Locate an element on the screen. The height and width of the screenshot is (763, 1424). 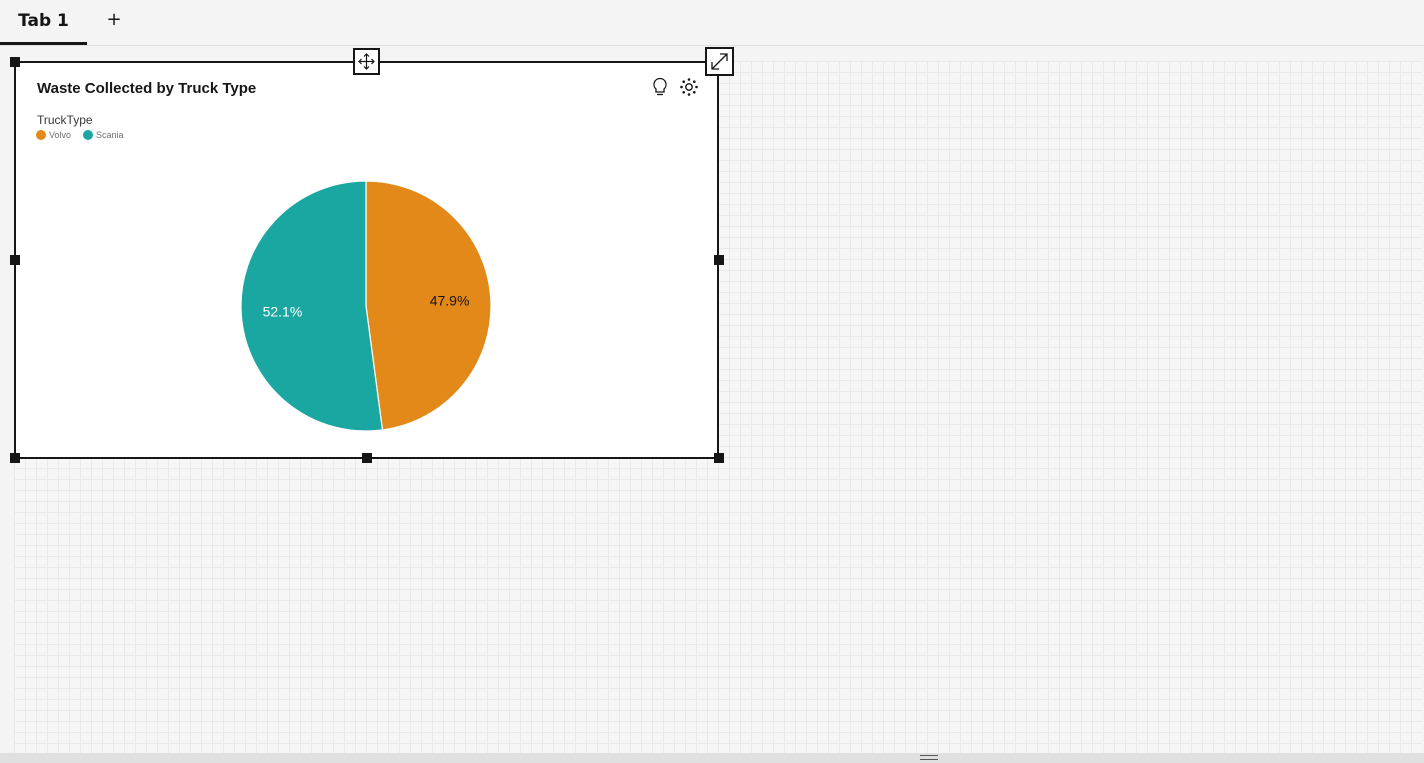
expand-icon is located at coordinates (719, 61).